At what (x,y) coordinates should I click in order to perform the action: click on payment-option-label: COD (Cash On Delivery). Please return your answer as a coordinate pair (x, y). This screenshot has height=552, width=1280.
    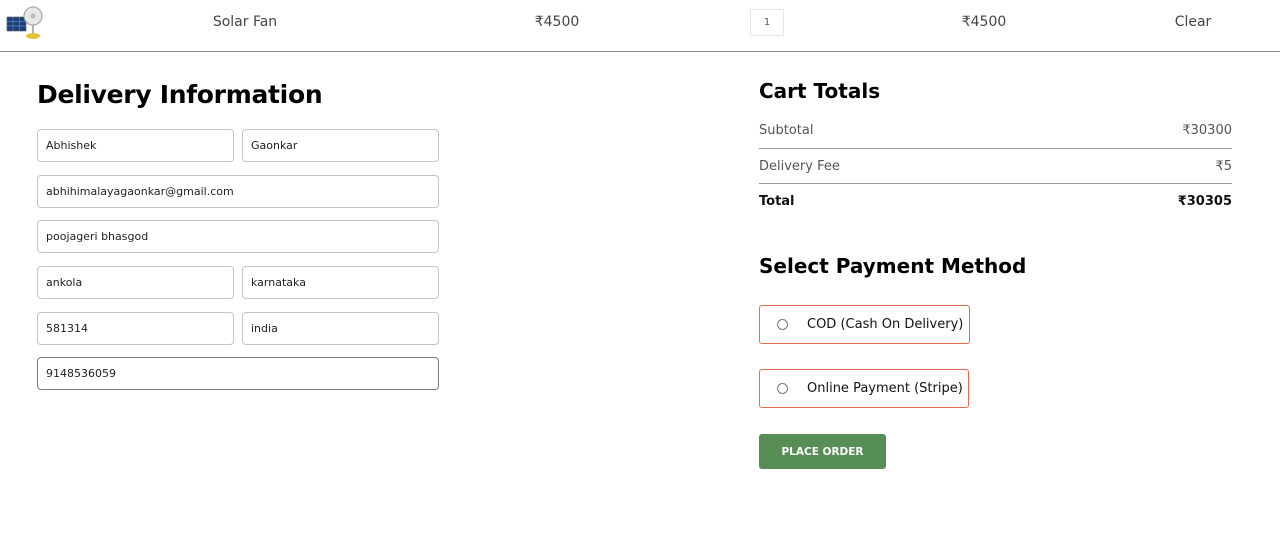
    Looking at the image, I should click on (885, 324).